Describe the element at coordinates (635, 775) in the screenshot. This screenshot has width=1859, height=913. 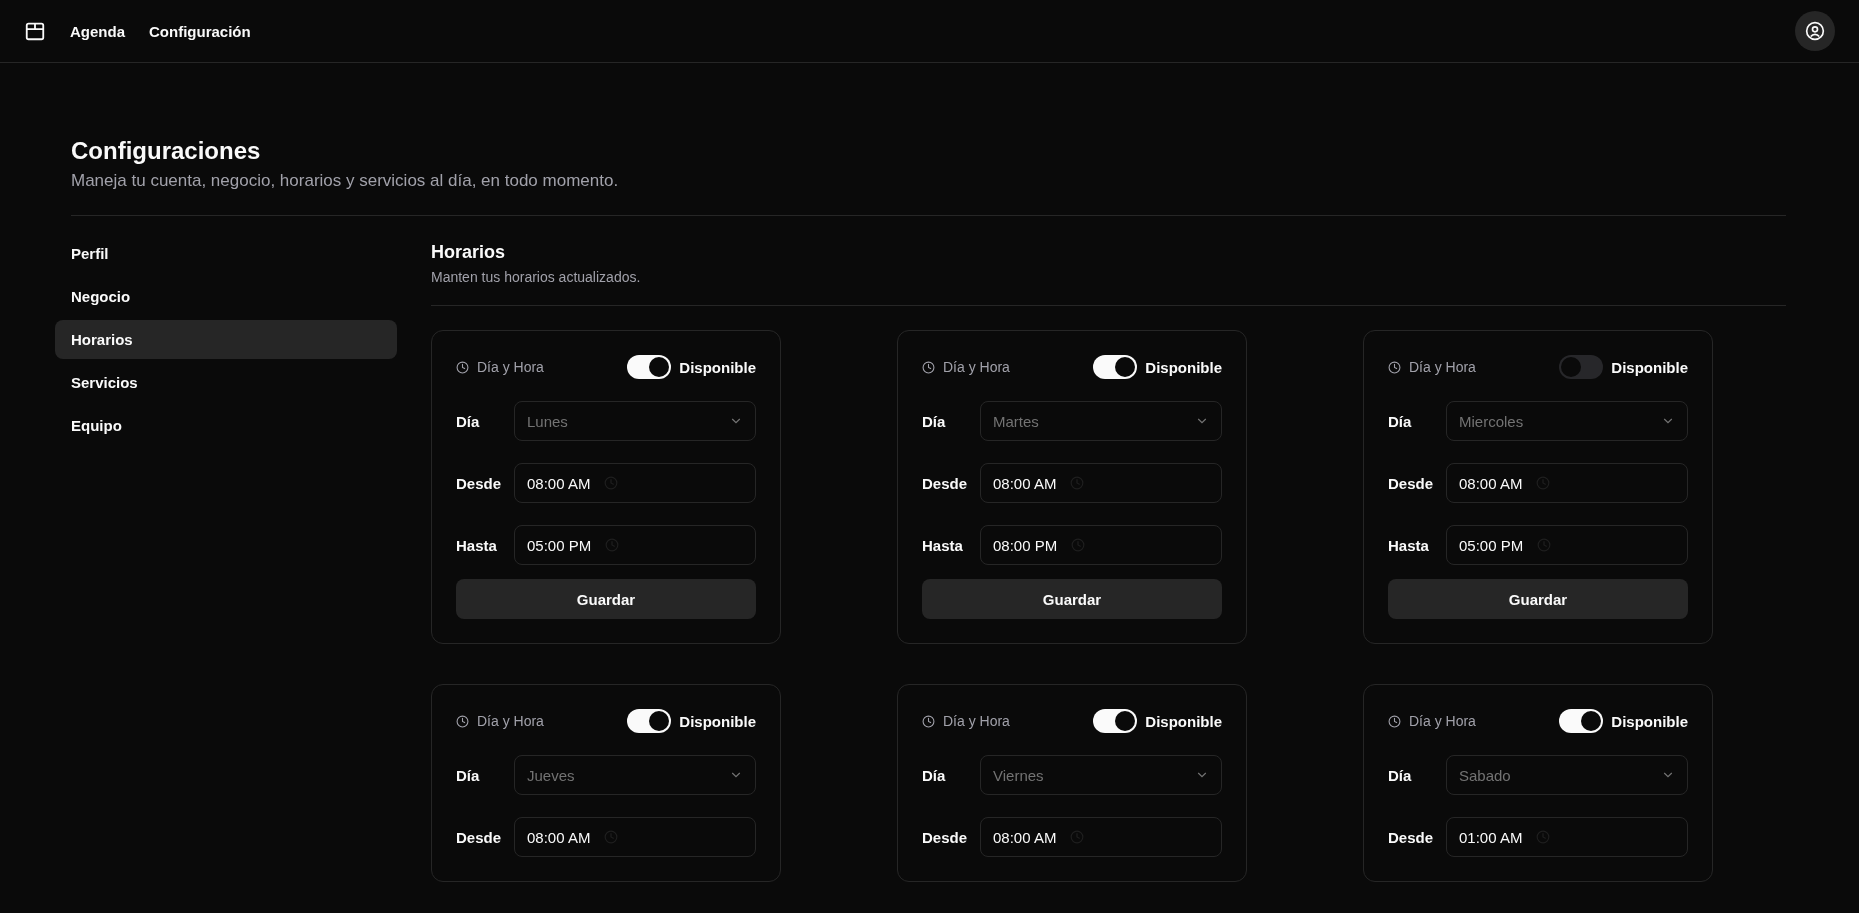
I see `day-select: Jueves` at that location.